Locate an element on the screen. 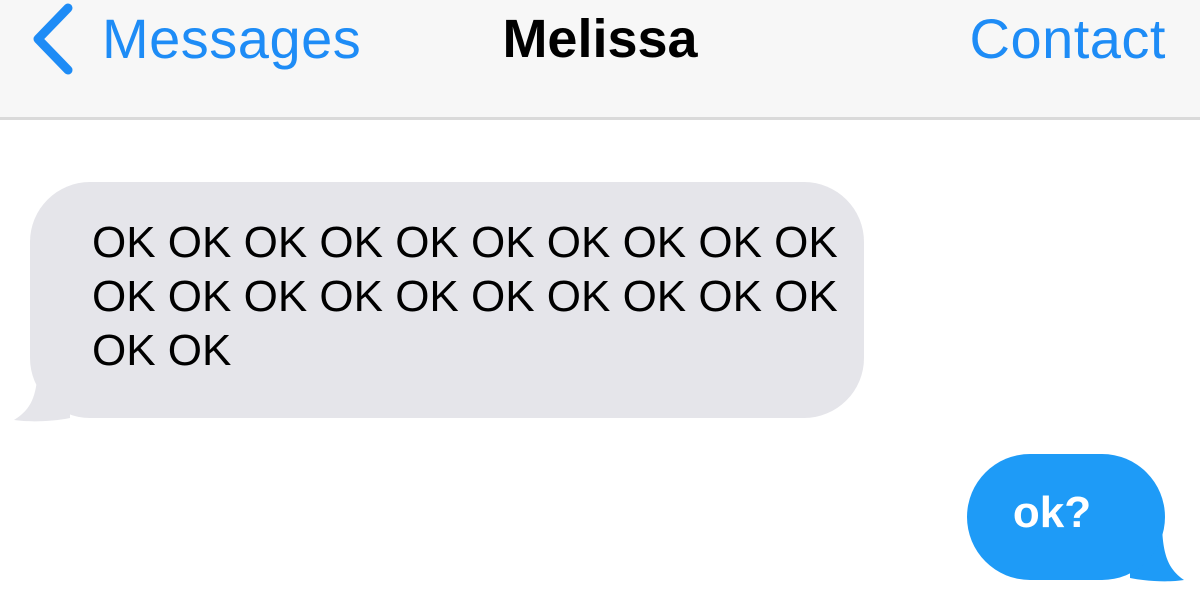 The height and width of the screenshot is (600, 1200). back-button: Messages is located at coordinates (194, 39).